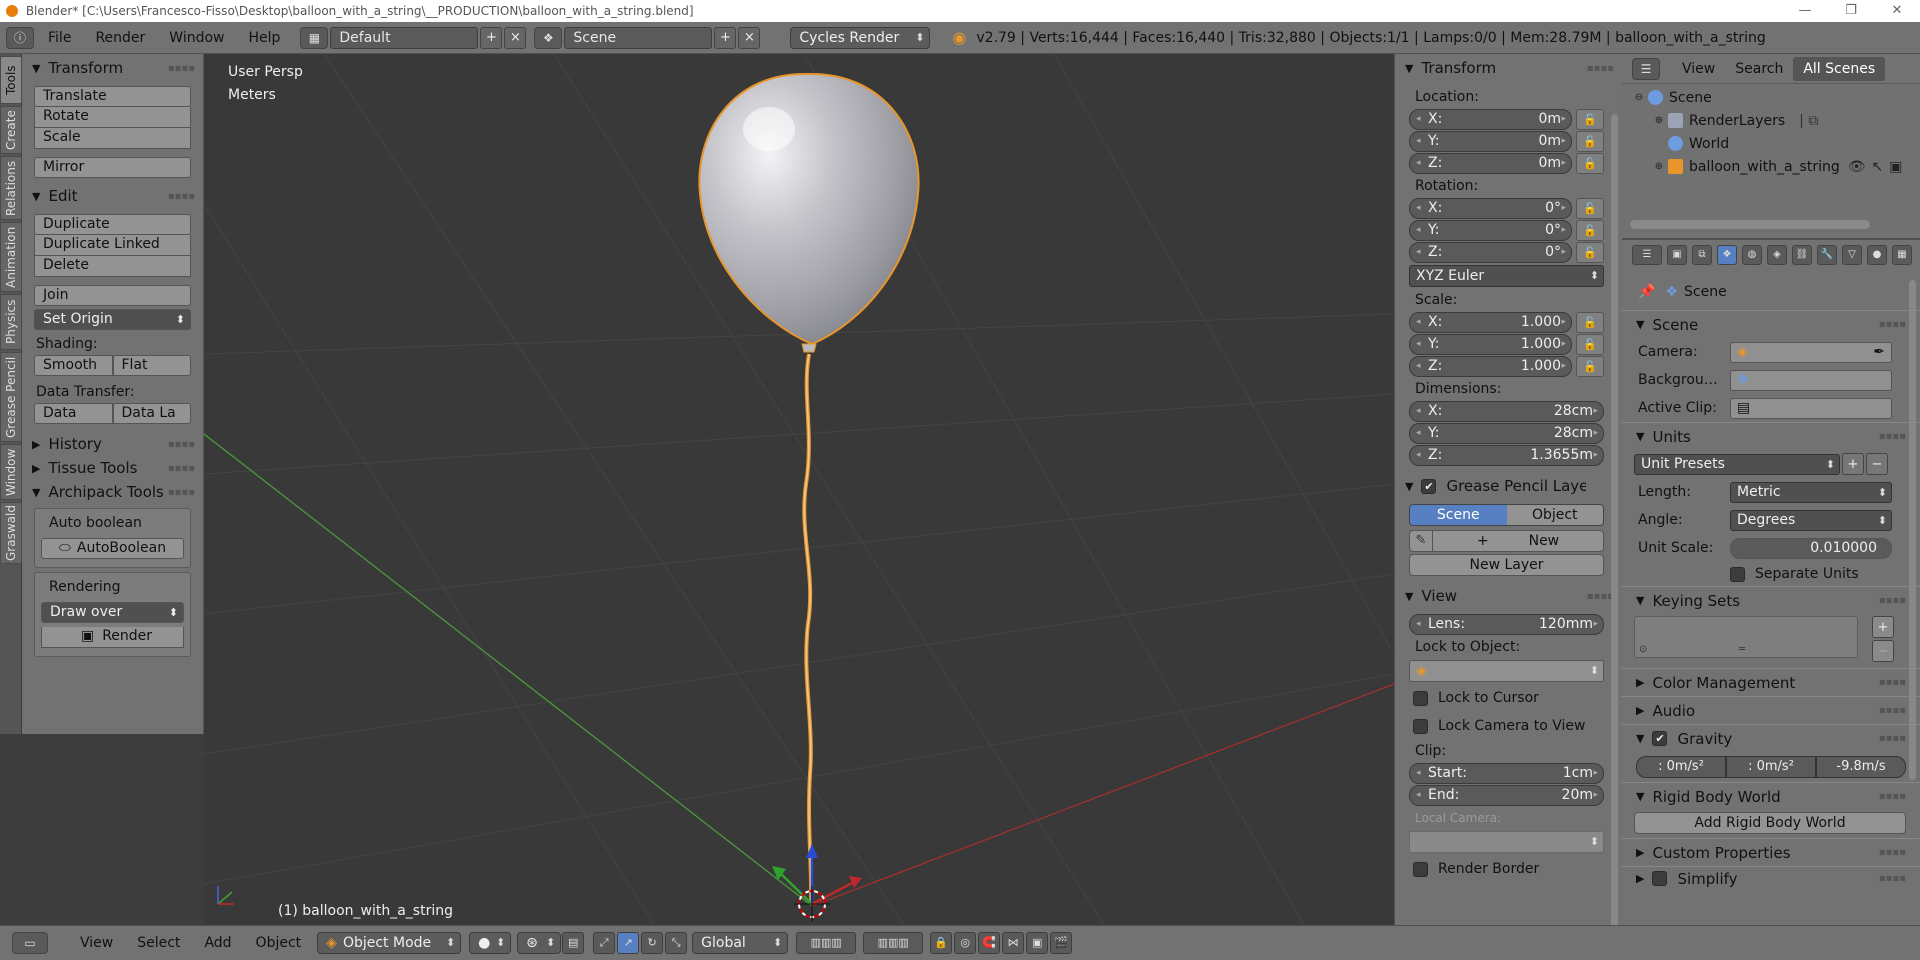 Image resolution: width=1920 pixels, height=960 pixels. Describe the element at coordinates (1508, 68) in the screenshot. I see `n-transform-header: ▼ Transform ▪▪▪▪` at that location.